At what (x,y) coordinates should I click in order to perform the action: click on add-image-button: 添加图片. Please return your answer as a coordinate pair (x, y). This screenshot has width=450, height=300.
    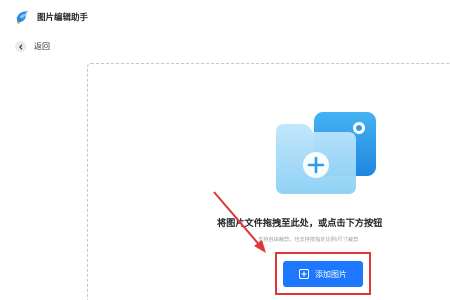
    Looking at the image, I should click on (323, 274).